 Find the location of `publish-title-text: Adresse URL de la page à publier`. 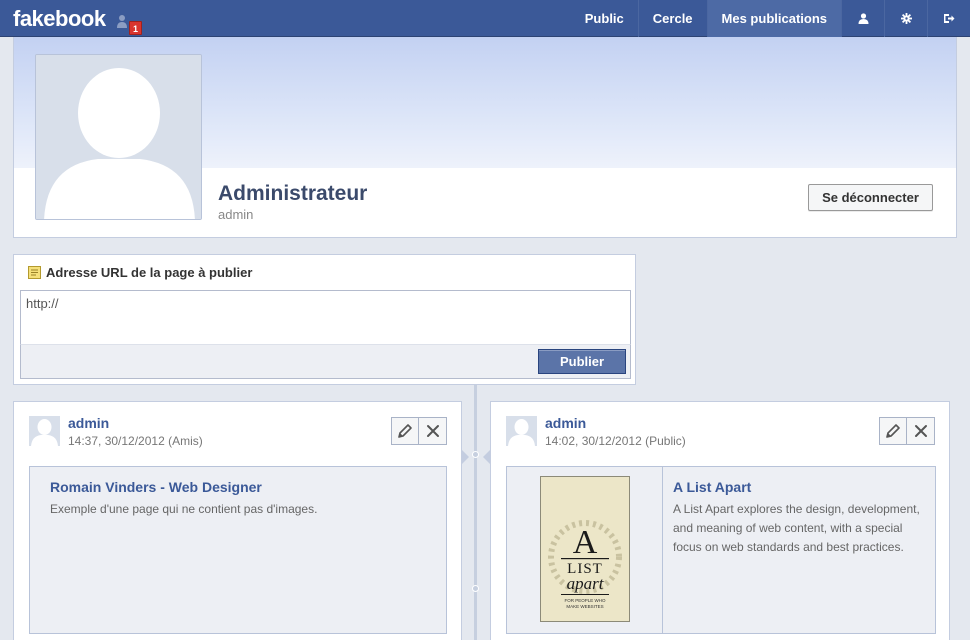

publish-title-text: Adresse URL de la page à publier is located at coordinates (149, 272).